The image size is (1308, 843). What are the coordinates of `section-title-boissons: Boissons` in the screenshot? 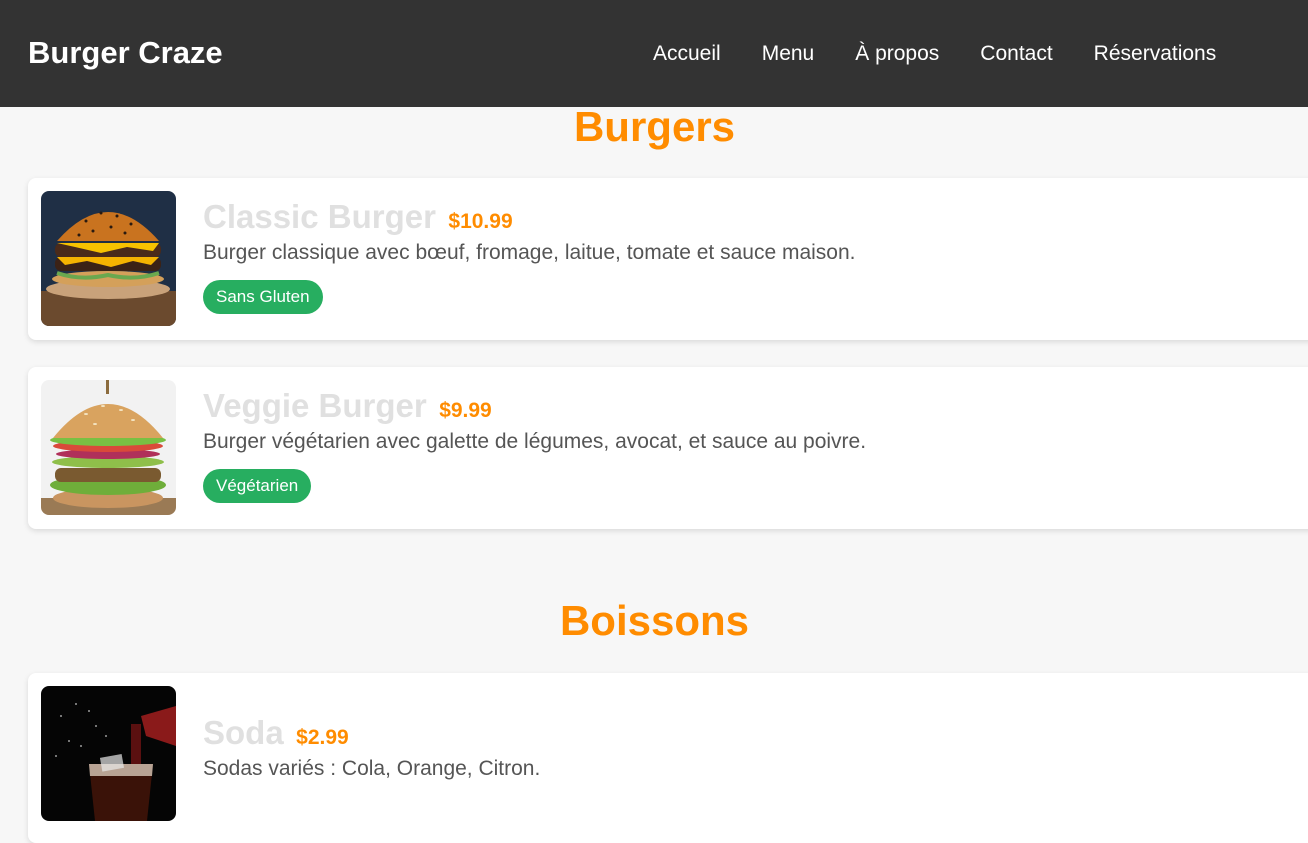 It's located at (654, 620).